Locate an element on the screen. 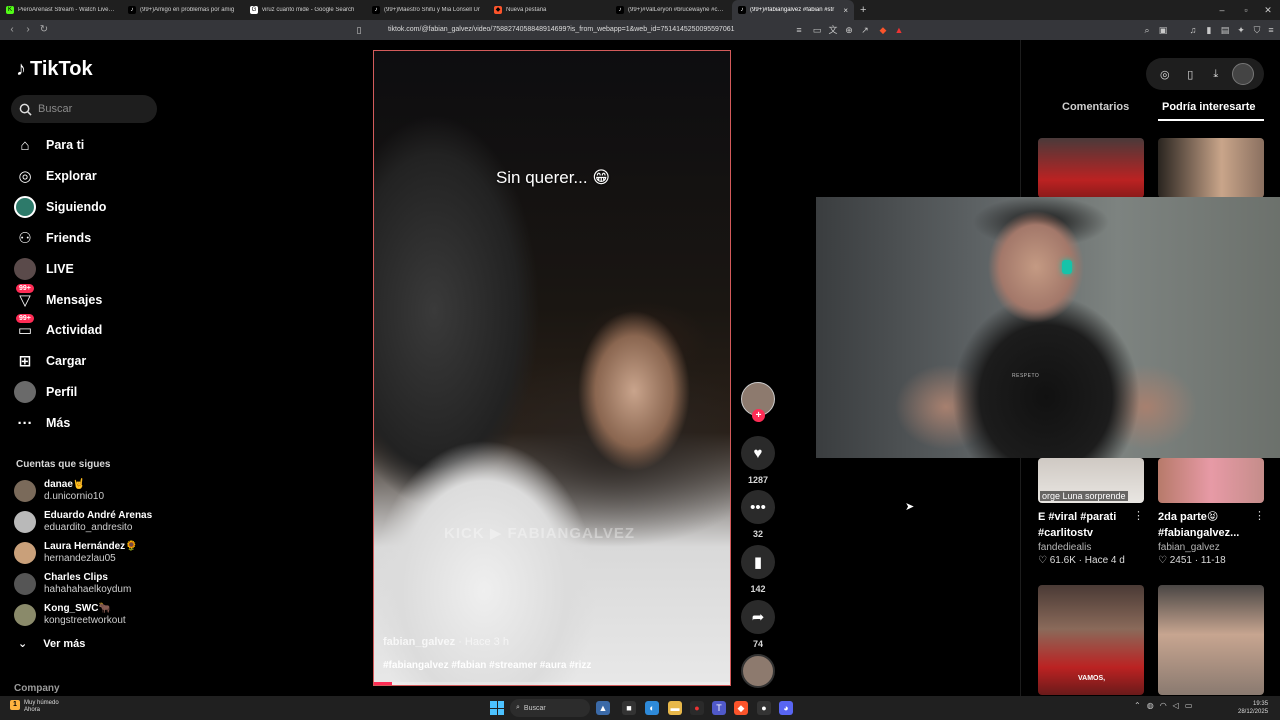 The width and height of the screenshot is (1280, 720). bookmark-icon: ▯ is located at coordinates (359, 30).